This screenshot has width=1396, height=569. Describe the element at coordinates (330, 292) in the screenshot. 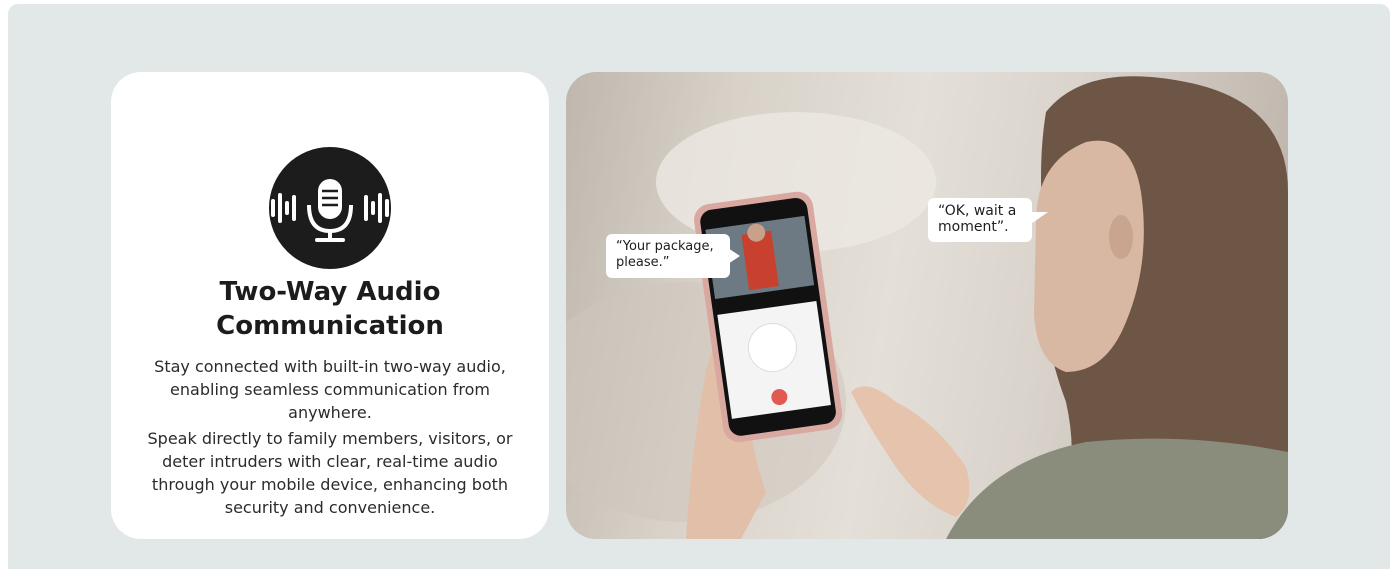

I see `feature-title-line-1: Two-Way Audio` at that location.